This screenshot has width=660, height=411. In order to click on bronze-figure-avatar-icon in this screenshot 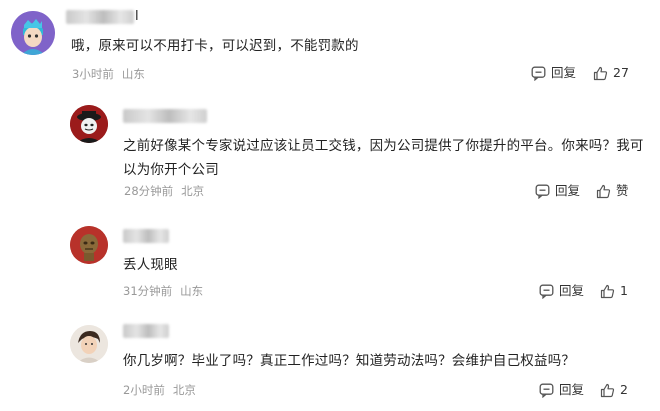, I will do `click(89, 245)`.